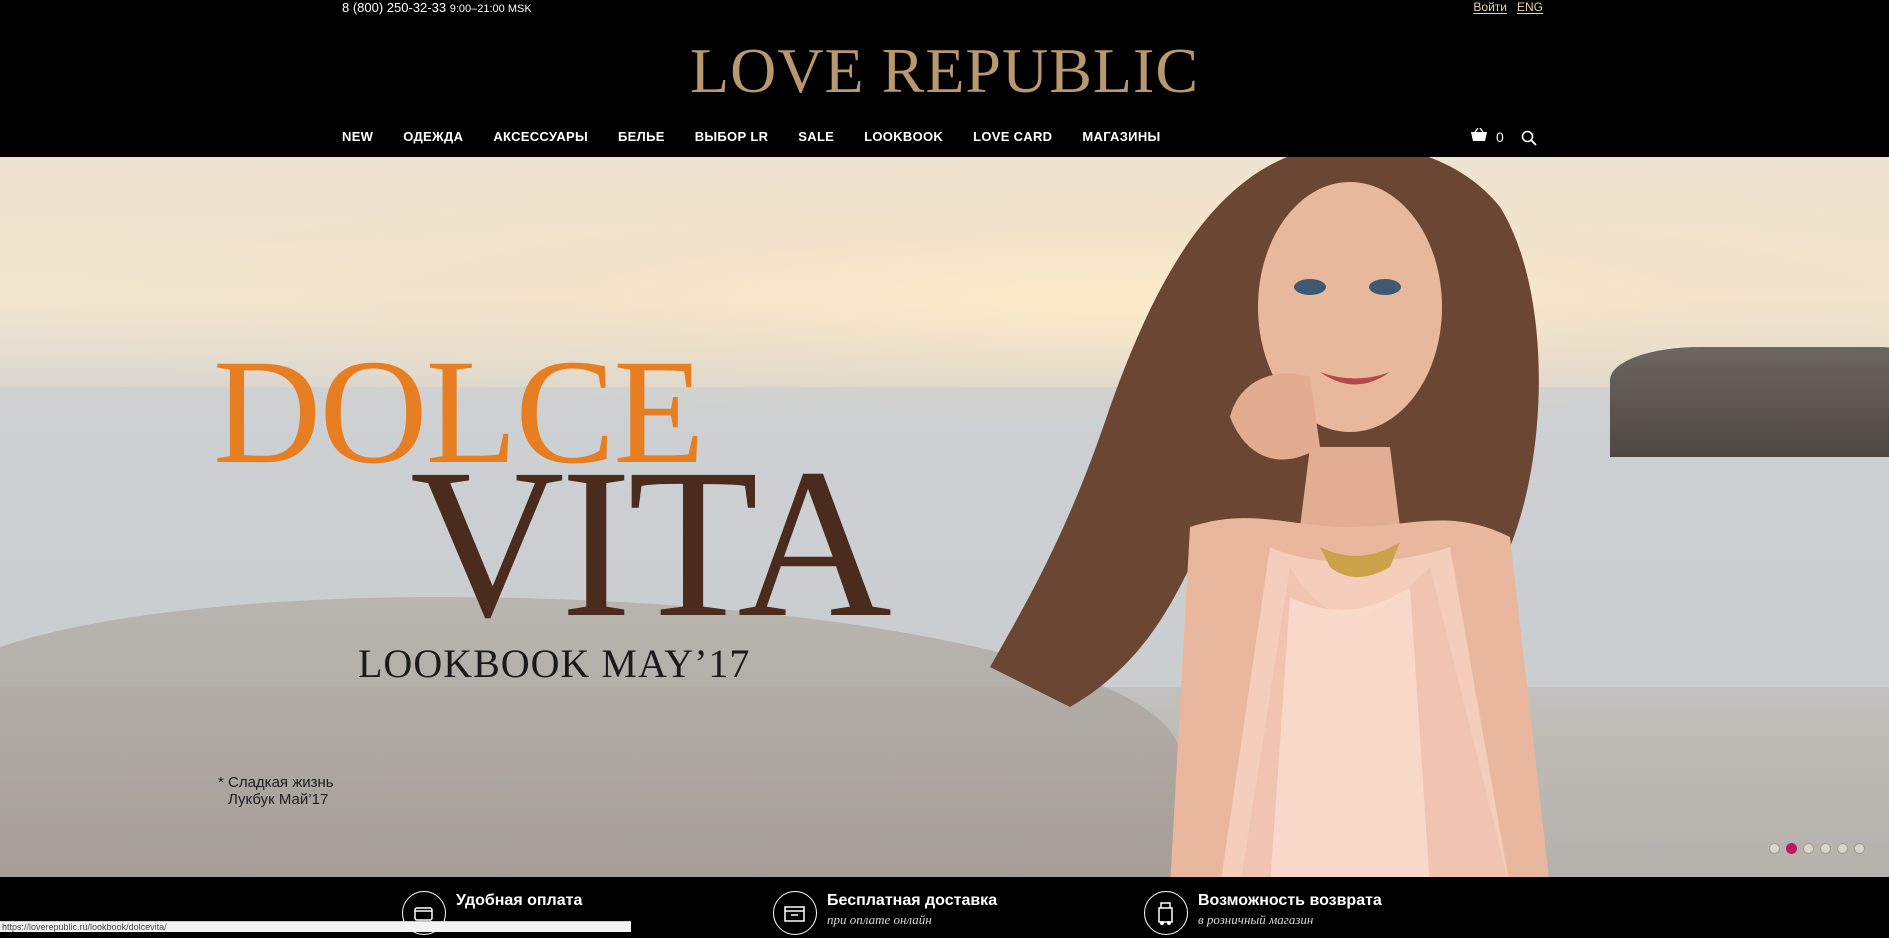 The width and height of the screenshot is (1889, 938). What do you see at coordinates (540, 136) in the screenshot?
I see `nav-item-accessories: АКСЕССУАРЫ` at bounding box center [540, 136].